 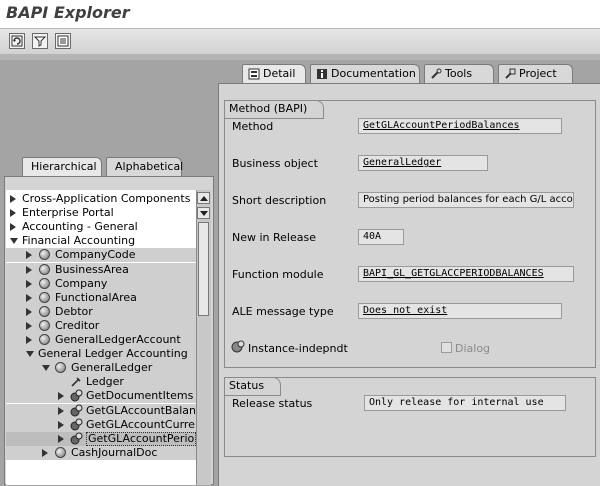 I want to click on tree-item: CashJournalDoc, so click(x=101, y=452).